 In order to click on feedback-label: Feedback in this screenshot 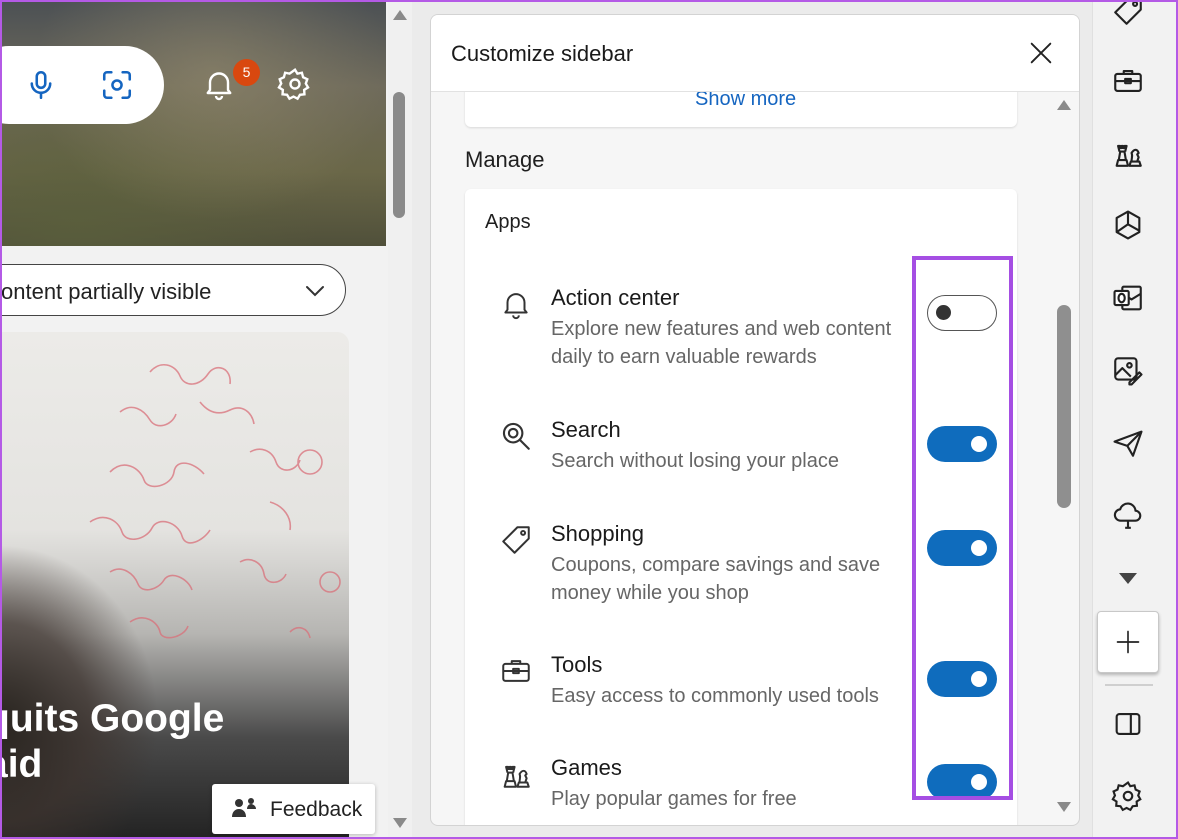, I will do `click(316, 809)`.